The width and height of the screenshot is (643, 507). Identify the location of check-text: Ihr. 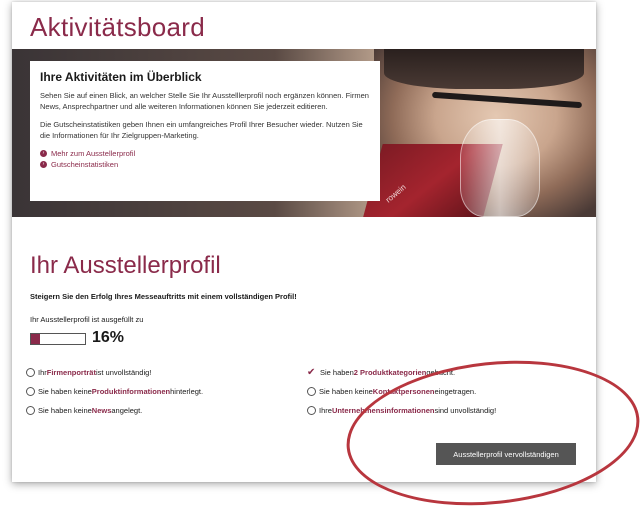
(42, 372).